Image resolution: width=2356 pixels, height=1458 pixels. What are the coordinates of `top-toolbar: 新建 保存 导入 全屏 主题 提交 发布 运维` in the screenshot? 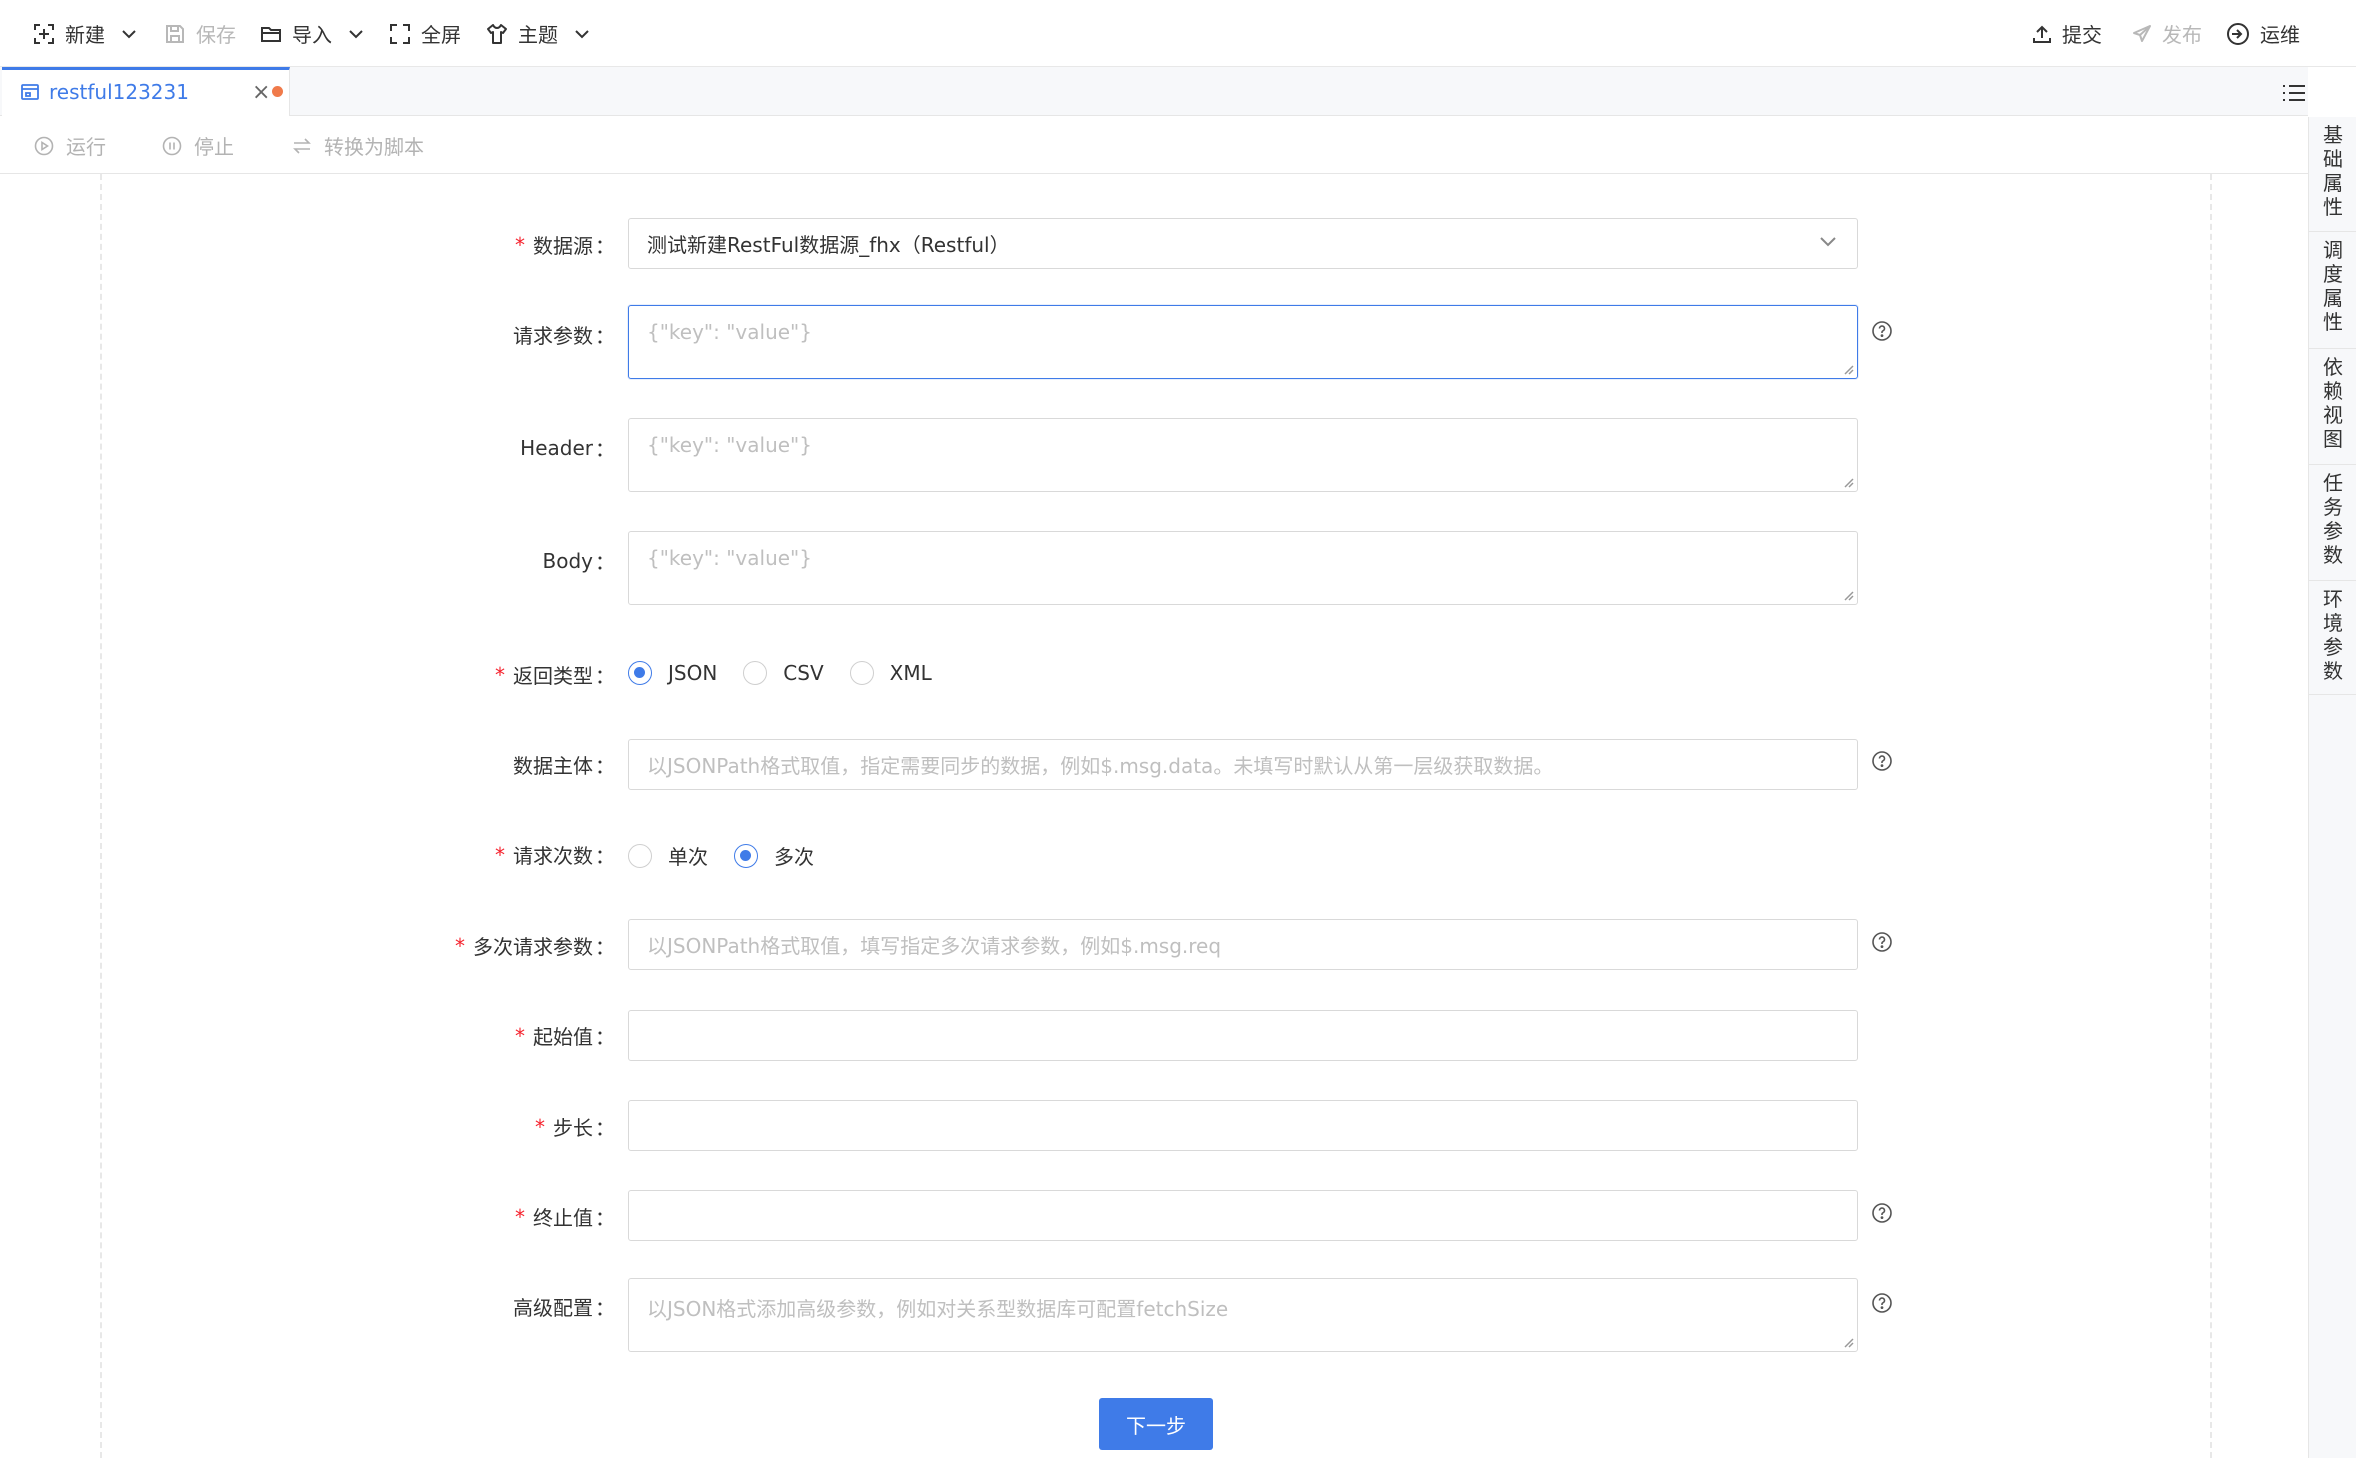 It's located at (1178, 33).